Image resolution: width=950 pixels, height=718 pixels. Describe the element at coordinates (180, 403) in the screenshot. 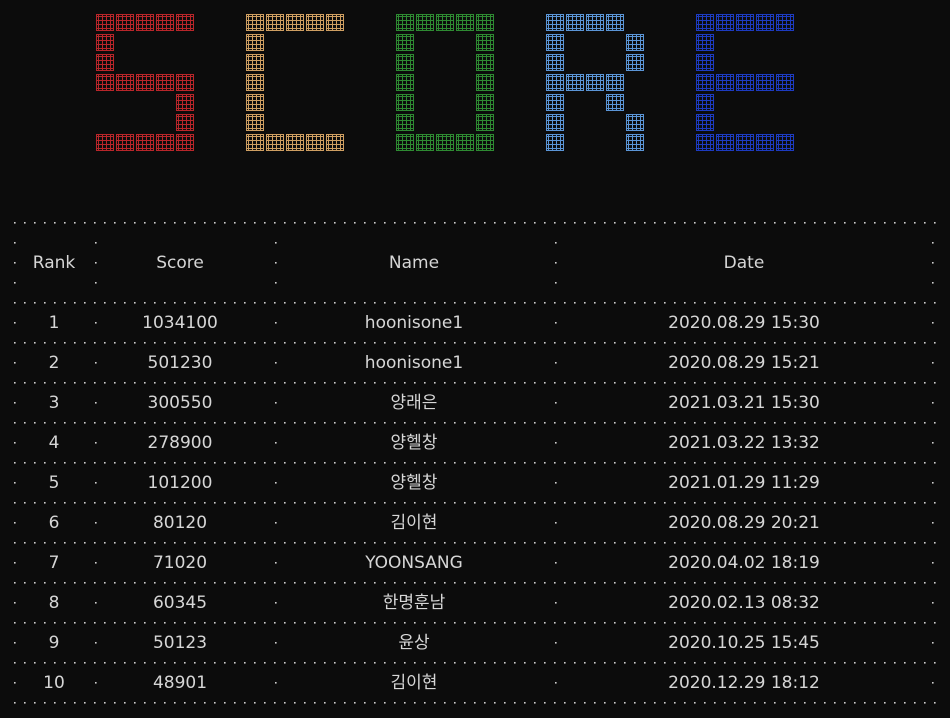

I see `score-cell: 300550` at that location.